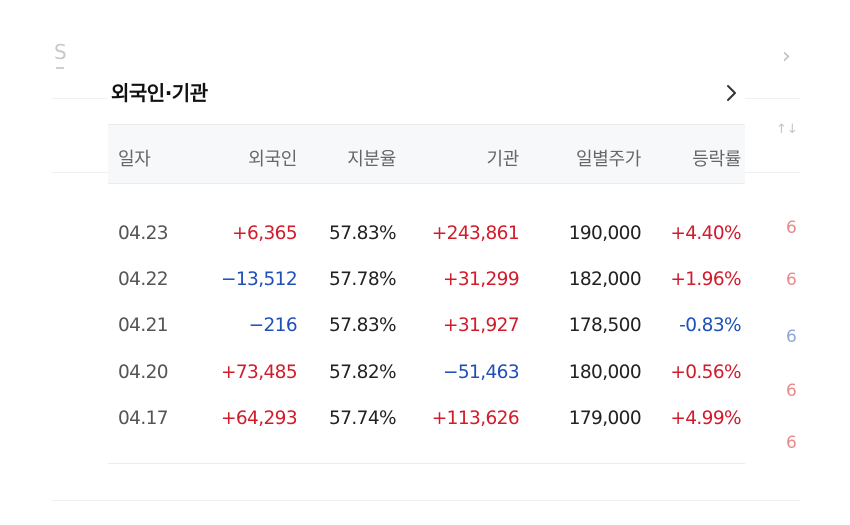 The width and height of the screenshot is (850, 525). What do you see at coordinates (426, 92) in the screenshot?
I see `panel-header: 외국인·기관` at bounding box center [426, 92].